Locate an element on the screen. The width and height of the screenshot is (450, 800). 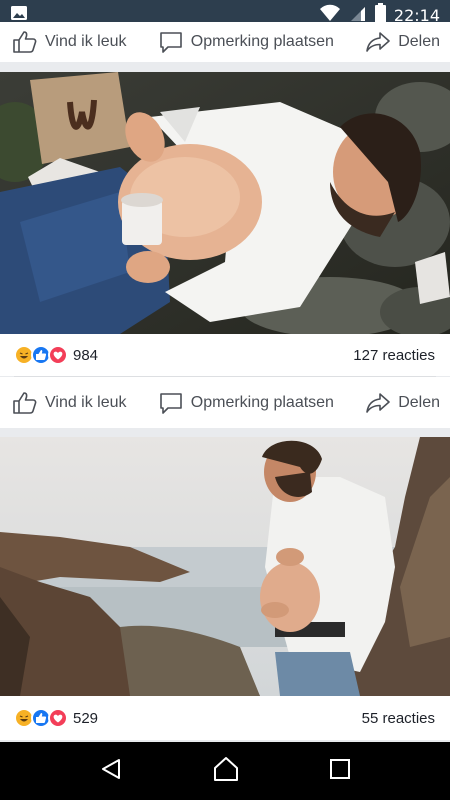
navigation-bar is located at coordinates (225, 771).